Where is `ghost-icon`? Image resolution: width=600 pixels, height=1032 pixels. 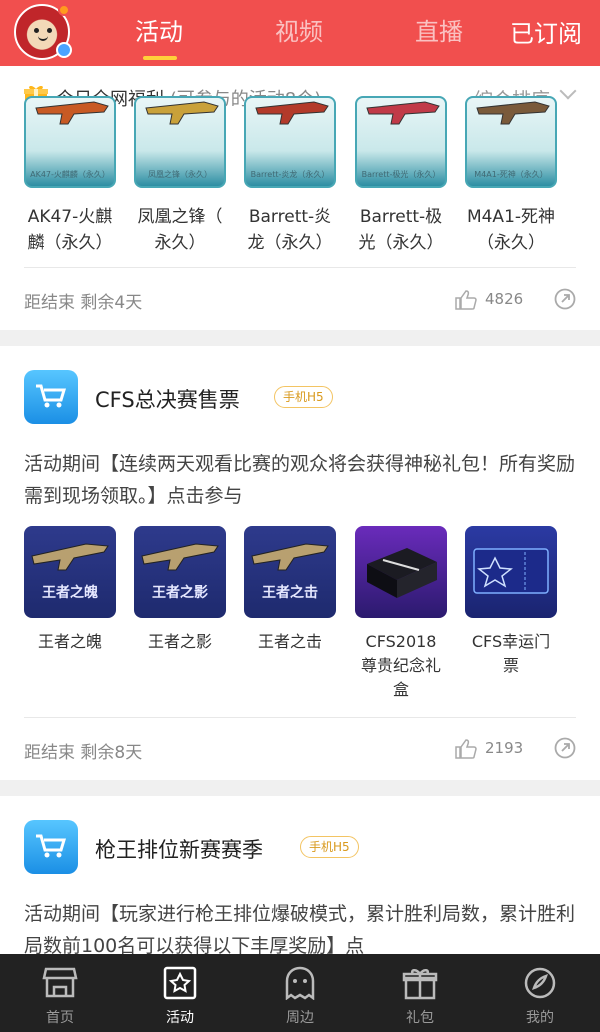
ghost-icon is located at coordinates (300, 983).